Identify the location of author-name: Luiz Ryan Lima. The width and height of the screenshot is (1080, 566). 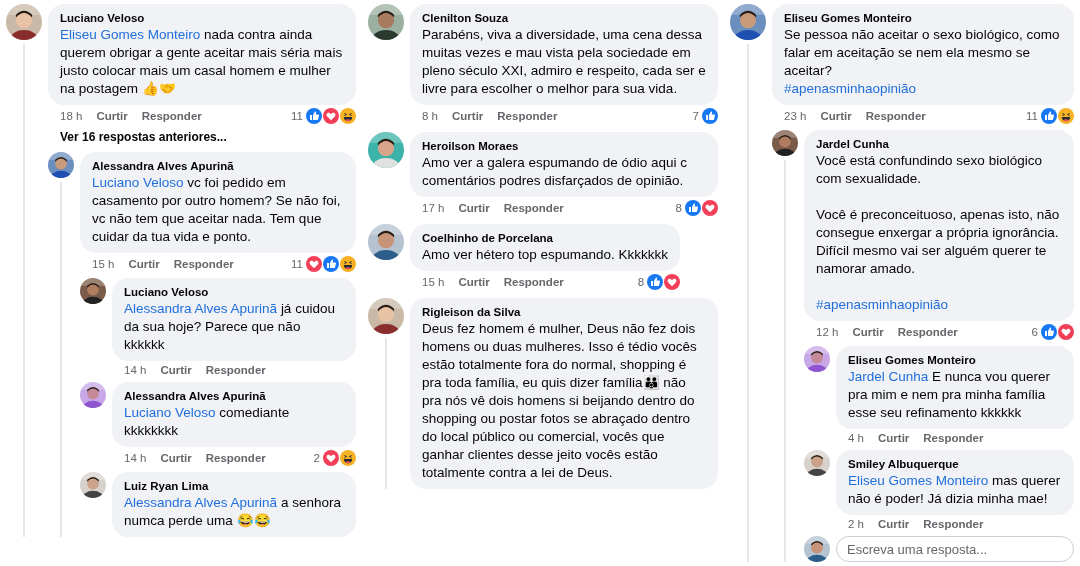
(167, 486).